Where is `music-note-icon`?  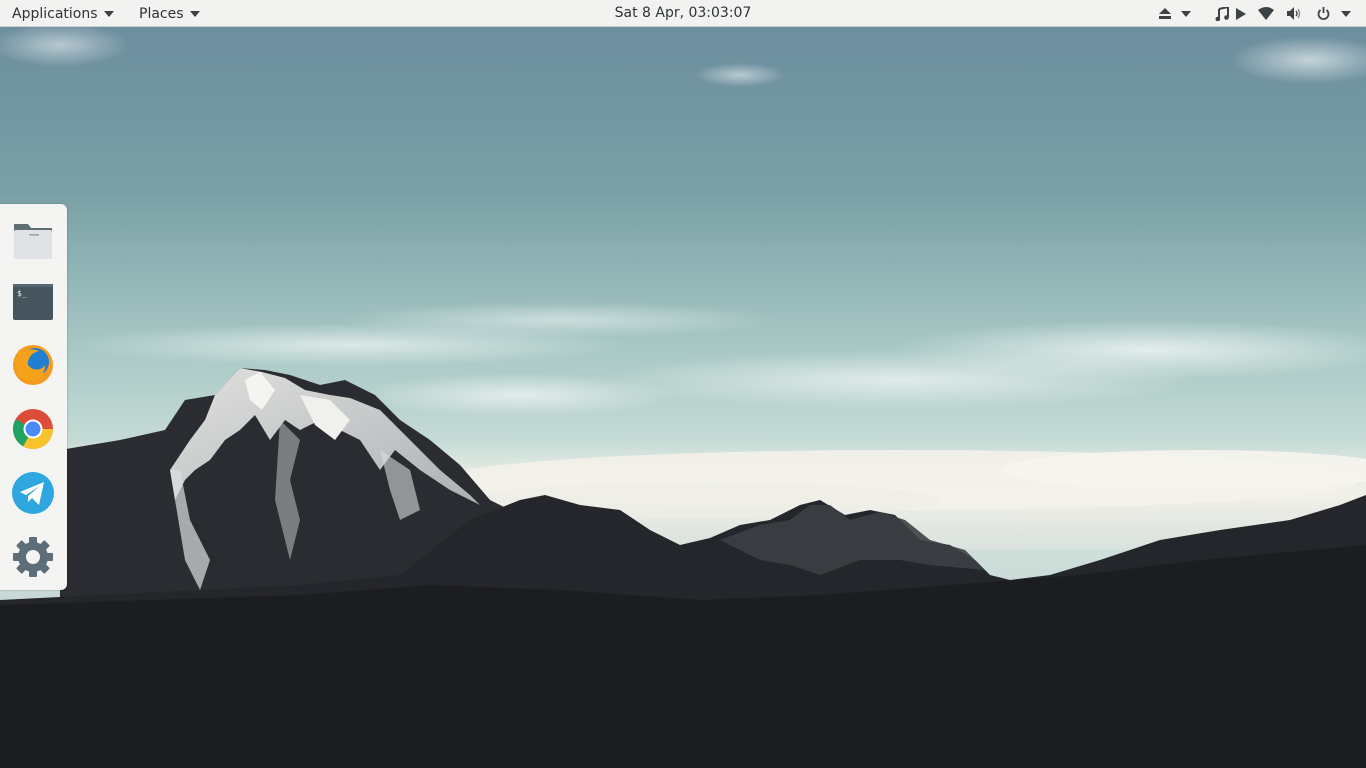
music-note-icon is located at coordinates (1222, 13).